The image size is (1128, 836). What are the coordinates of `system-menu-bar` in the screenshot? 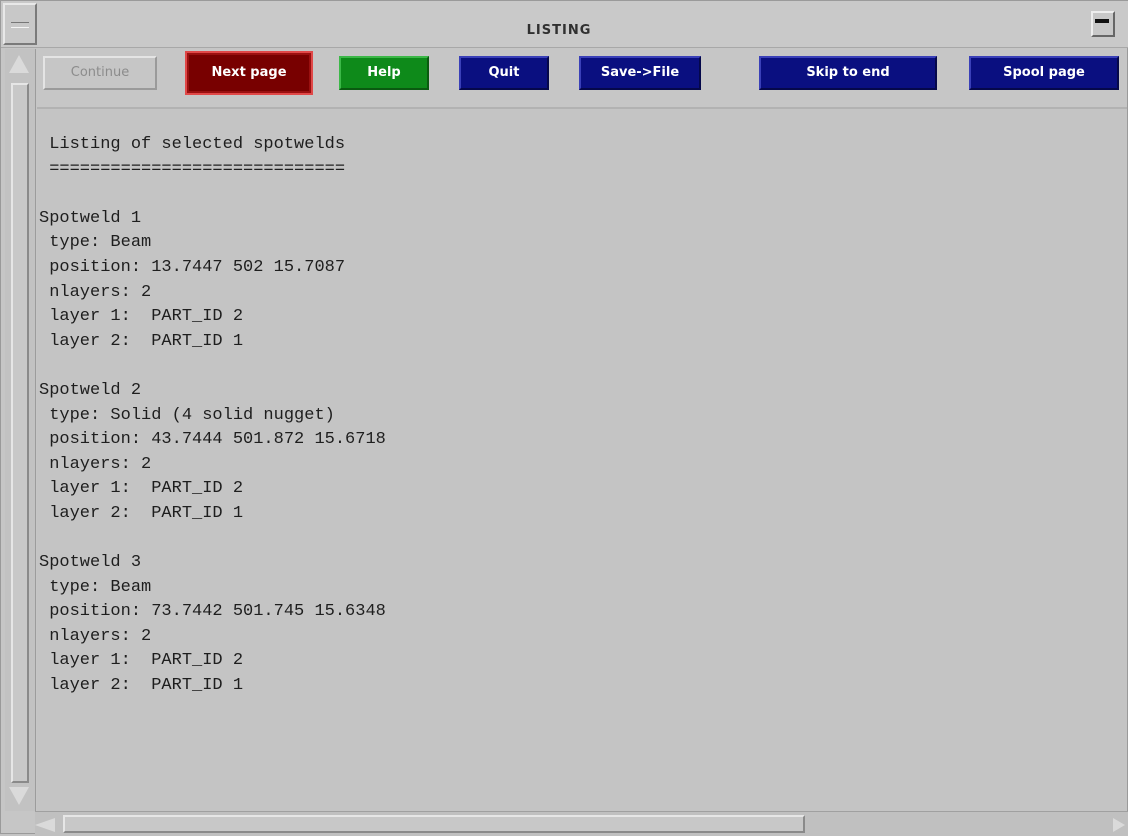 It's located at (20, 25).